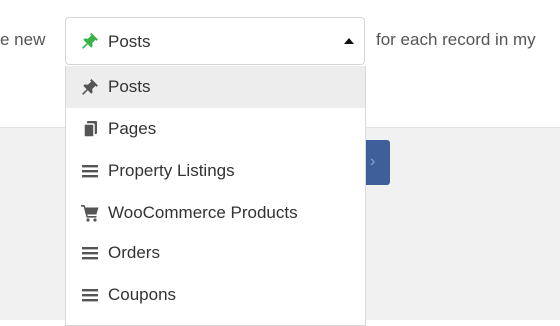 The height and width of the screenshot is (326, 560). Describe the element at coordinates (23, 39) in the screenshot. I see `sentence-prefix: e new` at that location.